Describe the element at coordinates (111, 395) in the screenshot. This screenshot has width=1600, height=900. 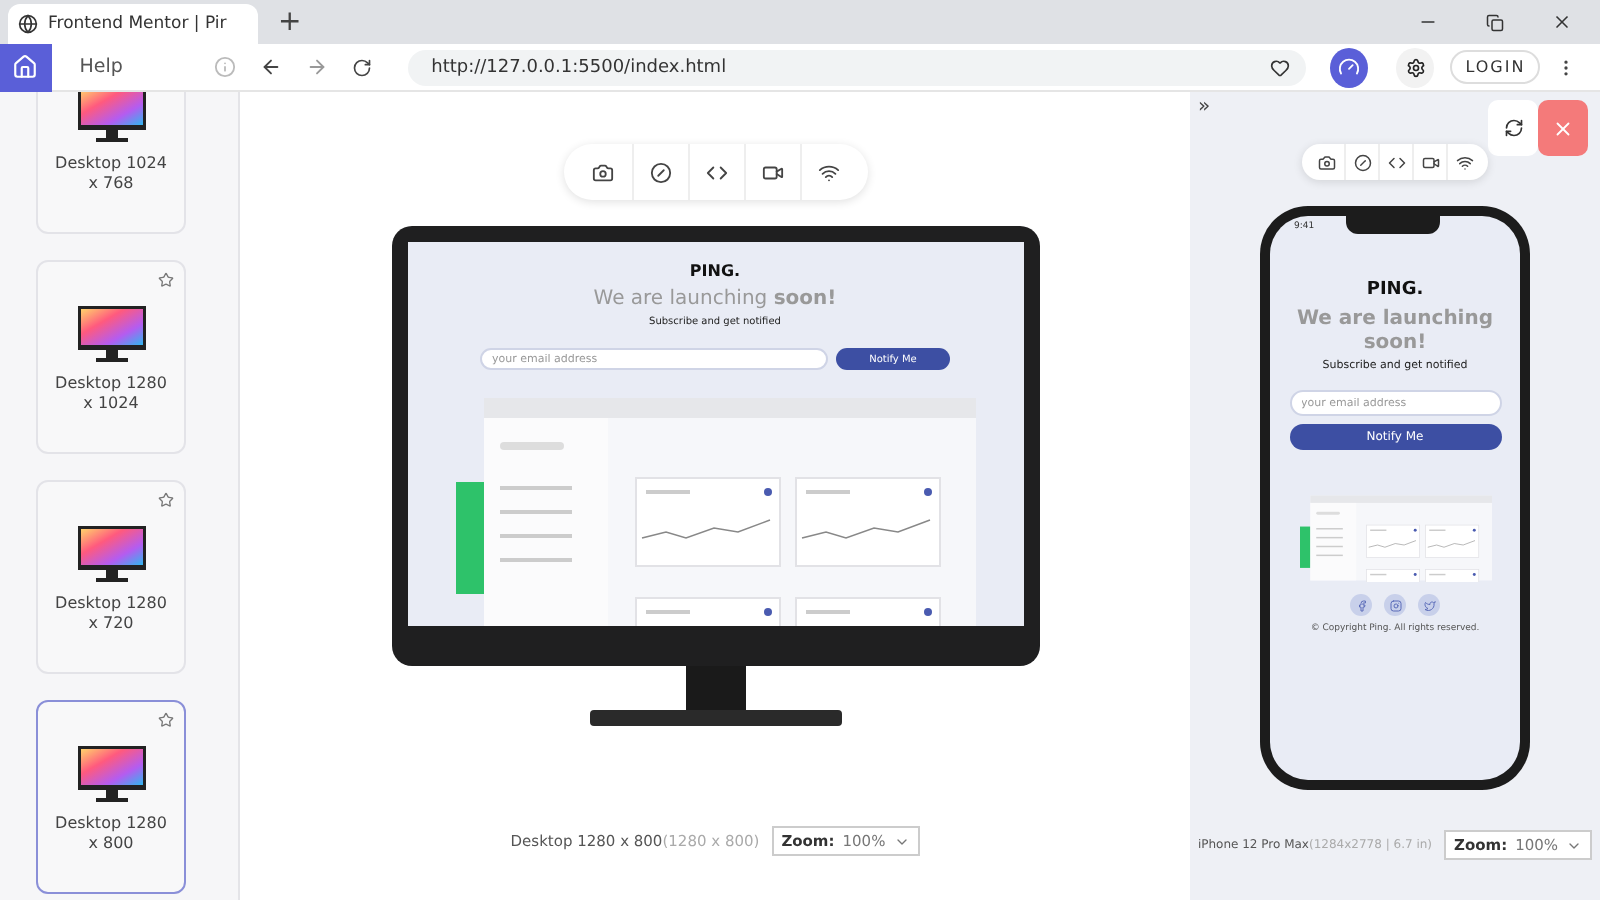
I see `device-label: Desktop 1280 x 1024` at that location.